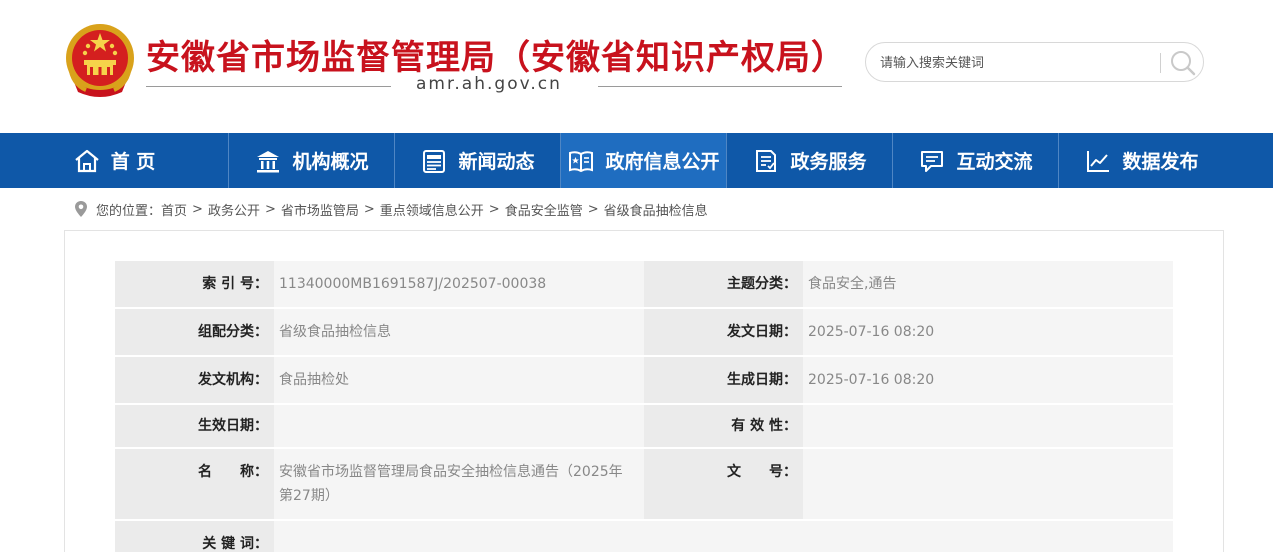 This screenshot has height=552, width=1273. Describe the element at coordinates (496, 162) in the screenshot. I see `nav-label-news: 新闻动态` at that location.